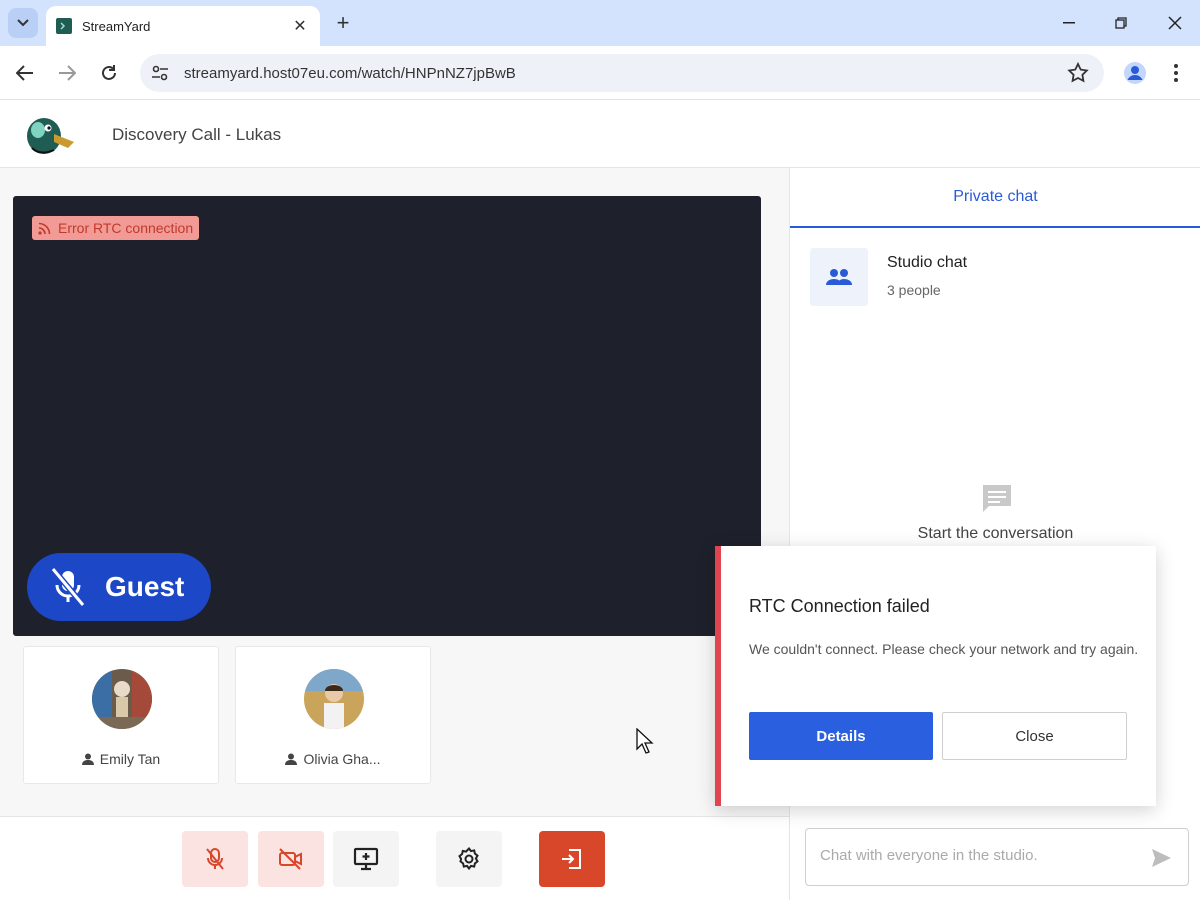 The image size is (1200, 900). I want to click on exit-icon, so click(571, 859).